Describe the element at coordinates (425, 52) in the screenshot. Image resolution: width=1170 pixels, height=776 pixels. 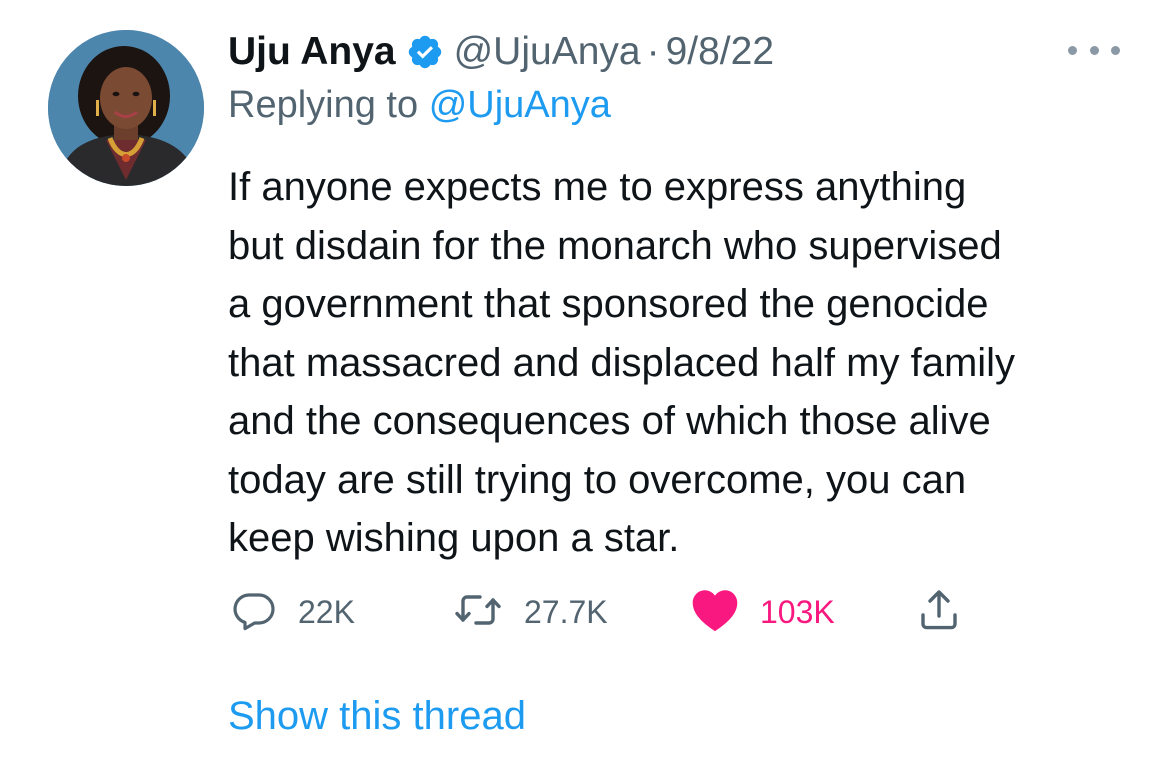
I see `verified-badge-icon` at that location.